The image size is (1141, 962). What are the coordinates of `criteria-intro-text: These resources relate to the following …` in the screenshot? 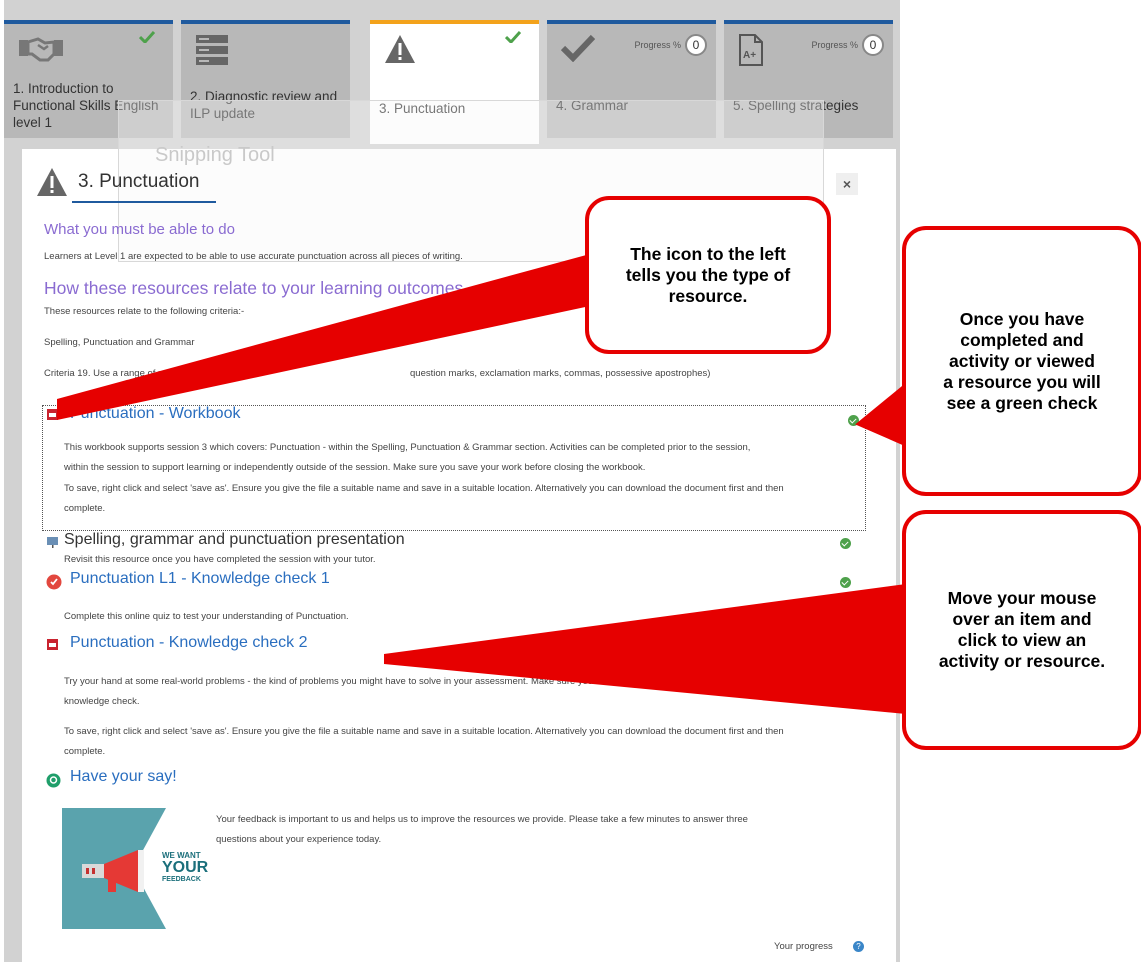 It's located at (144, 311).